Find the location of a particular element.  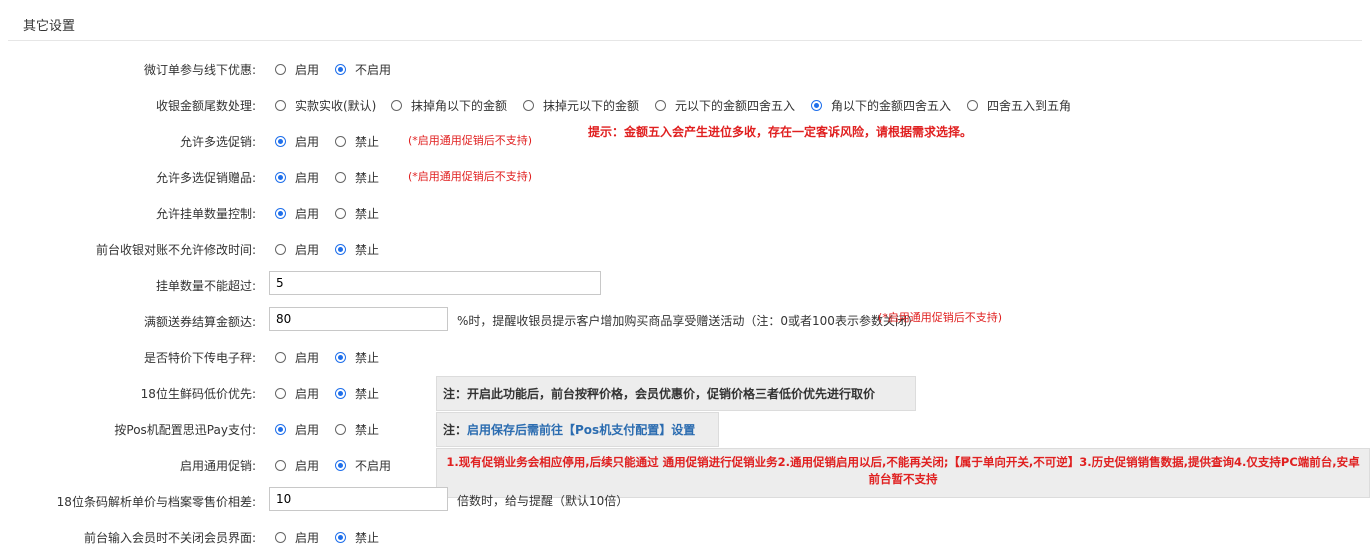

rounding-opt-drop-yuan: 抹掉元以下的金额 is located at coordinates (581, 105).